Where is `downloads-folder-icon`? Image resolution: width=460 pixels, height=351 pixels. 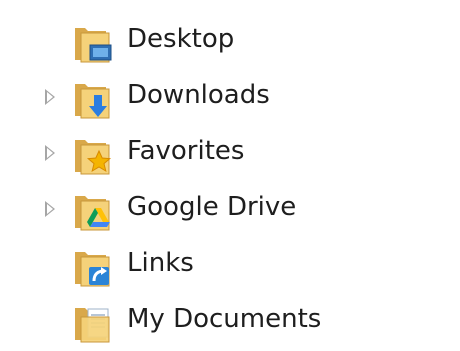
downloads-folder-icon is located at coordinates (92, 101).